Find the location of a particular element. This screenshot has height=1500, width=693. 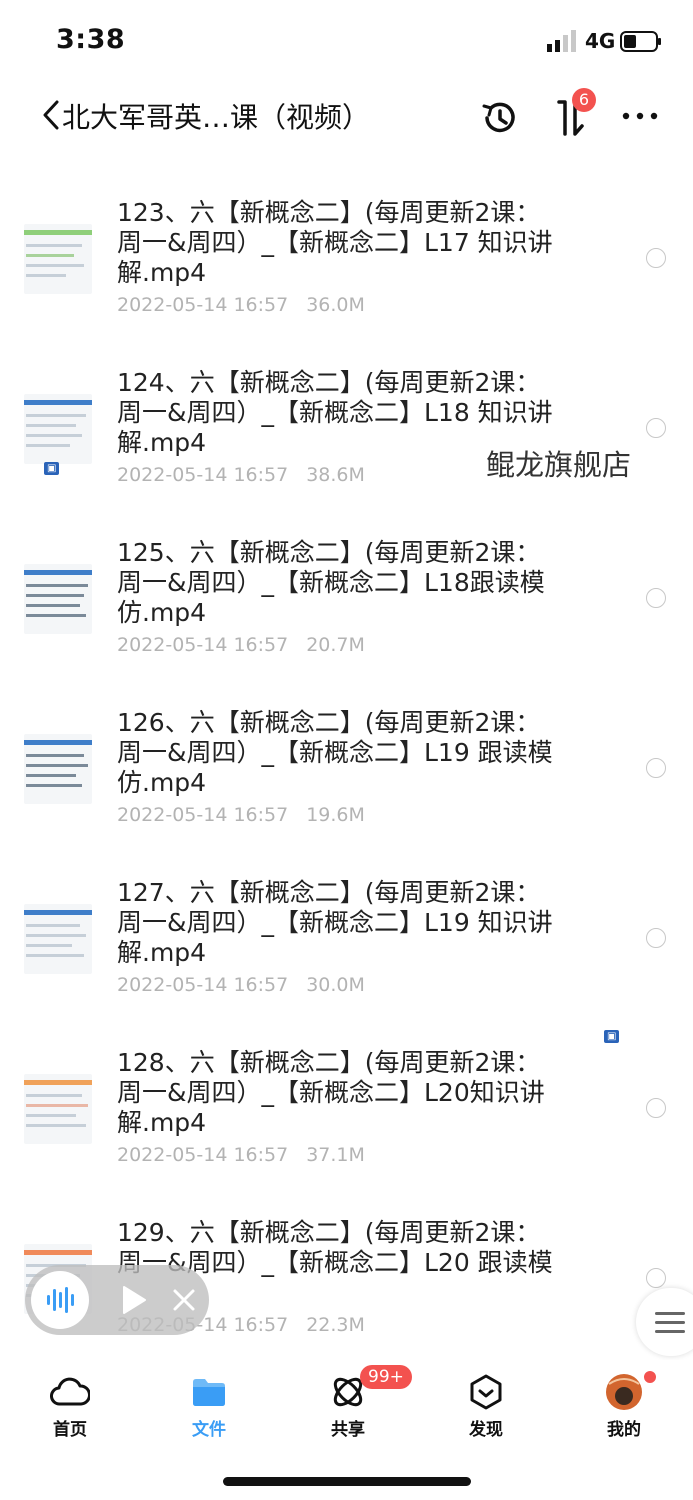

menu-icon is located at coordinates (670, 1322).